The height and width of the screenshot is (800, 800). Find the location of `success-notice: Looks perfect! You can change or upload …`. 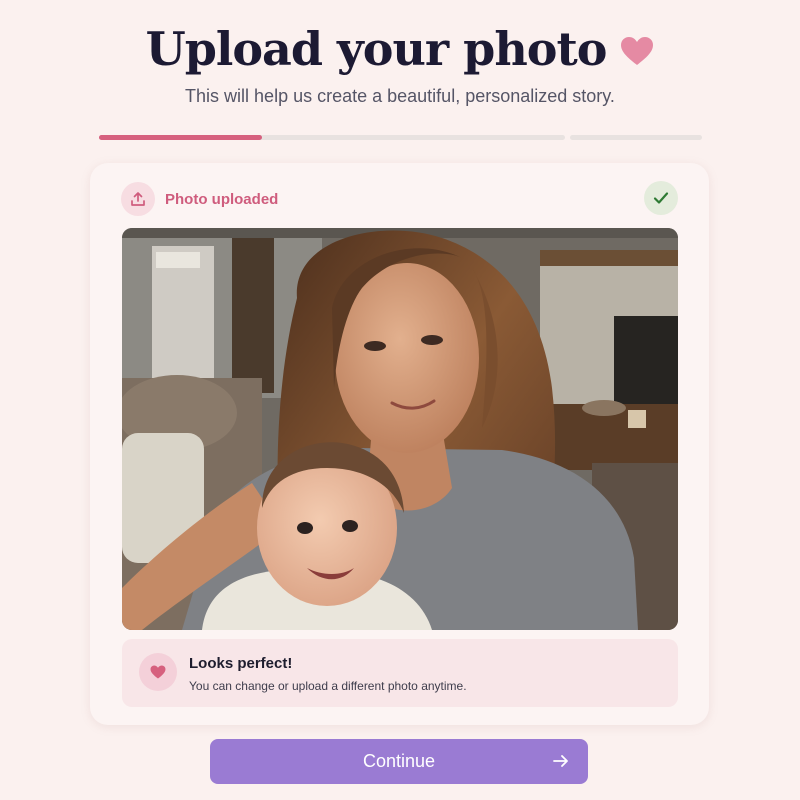

success-notice: Looks perfect! You can change or upload … is located at coordinates (400, 673).